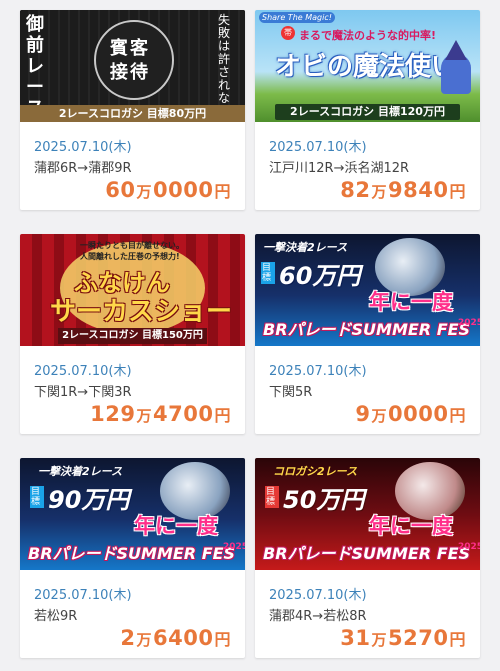 This screenshot has height=671, width=500. Describe the element at coordinates (230, 65) in the screenshot. I see `banner-right-text: 失敗は許されない。` at that location.